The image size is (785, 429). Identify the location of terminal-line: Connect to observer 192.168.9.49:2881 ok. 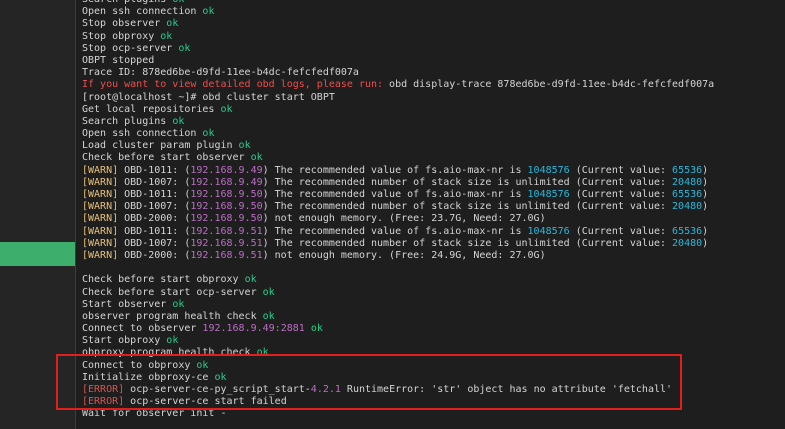
(432, 329).